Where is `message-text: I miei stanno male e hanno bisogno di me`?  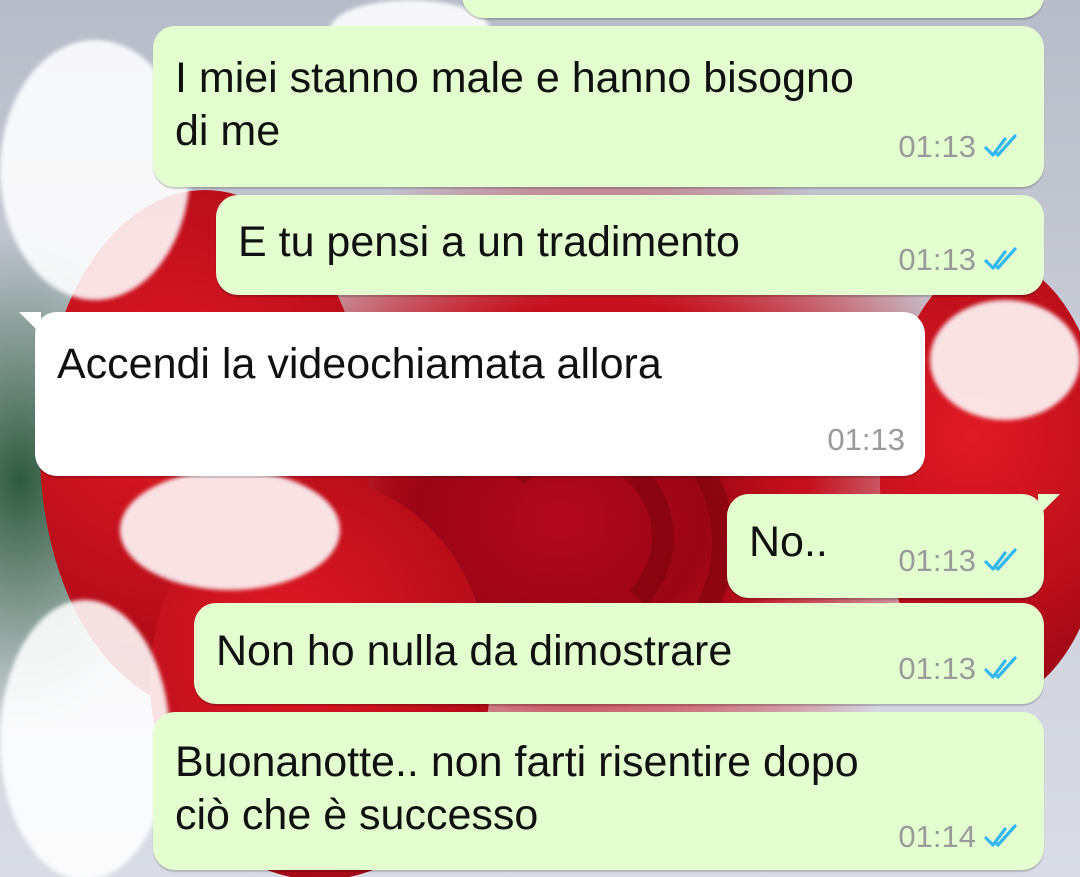 message-text: I miei stanno male e hanno bisogno di me is located at coordinates (514, 104).